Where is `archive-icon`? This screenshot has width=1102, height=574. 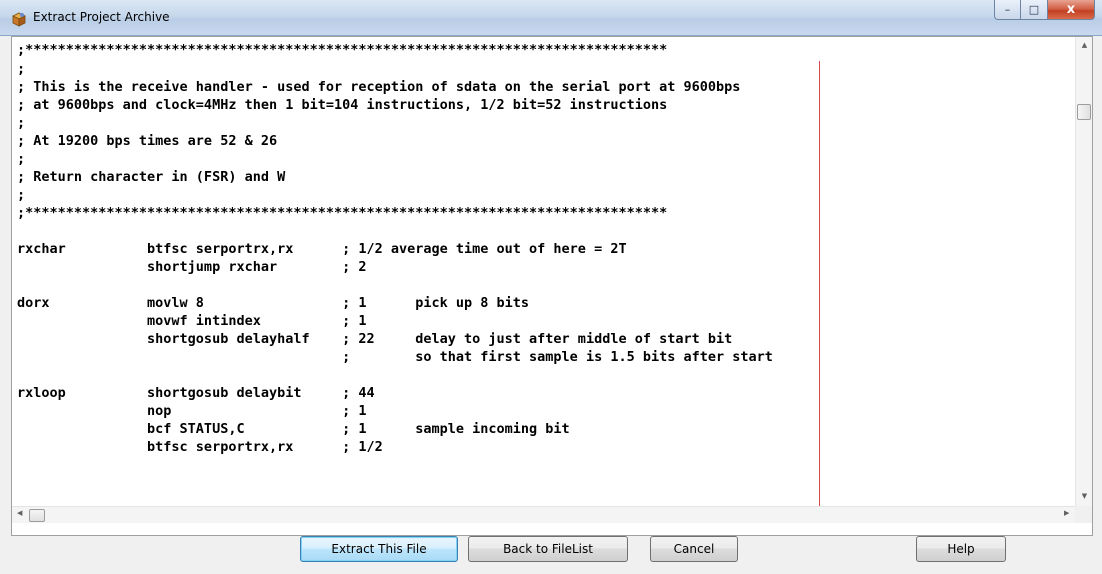
archive-icon is located at coordinates (19, 19).